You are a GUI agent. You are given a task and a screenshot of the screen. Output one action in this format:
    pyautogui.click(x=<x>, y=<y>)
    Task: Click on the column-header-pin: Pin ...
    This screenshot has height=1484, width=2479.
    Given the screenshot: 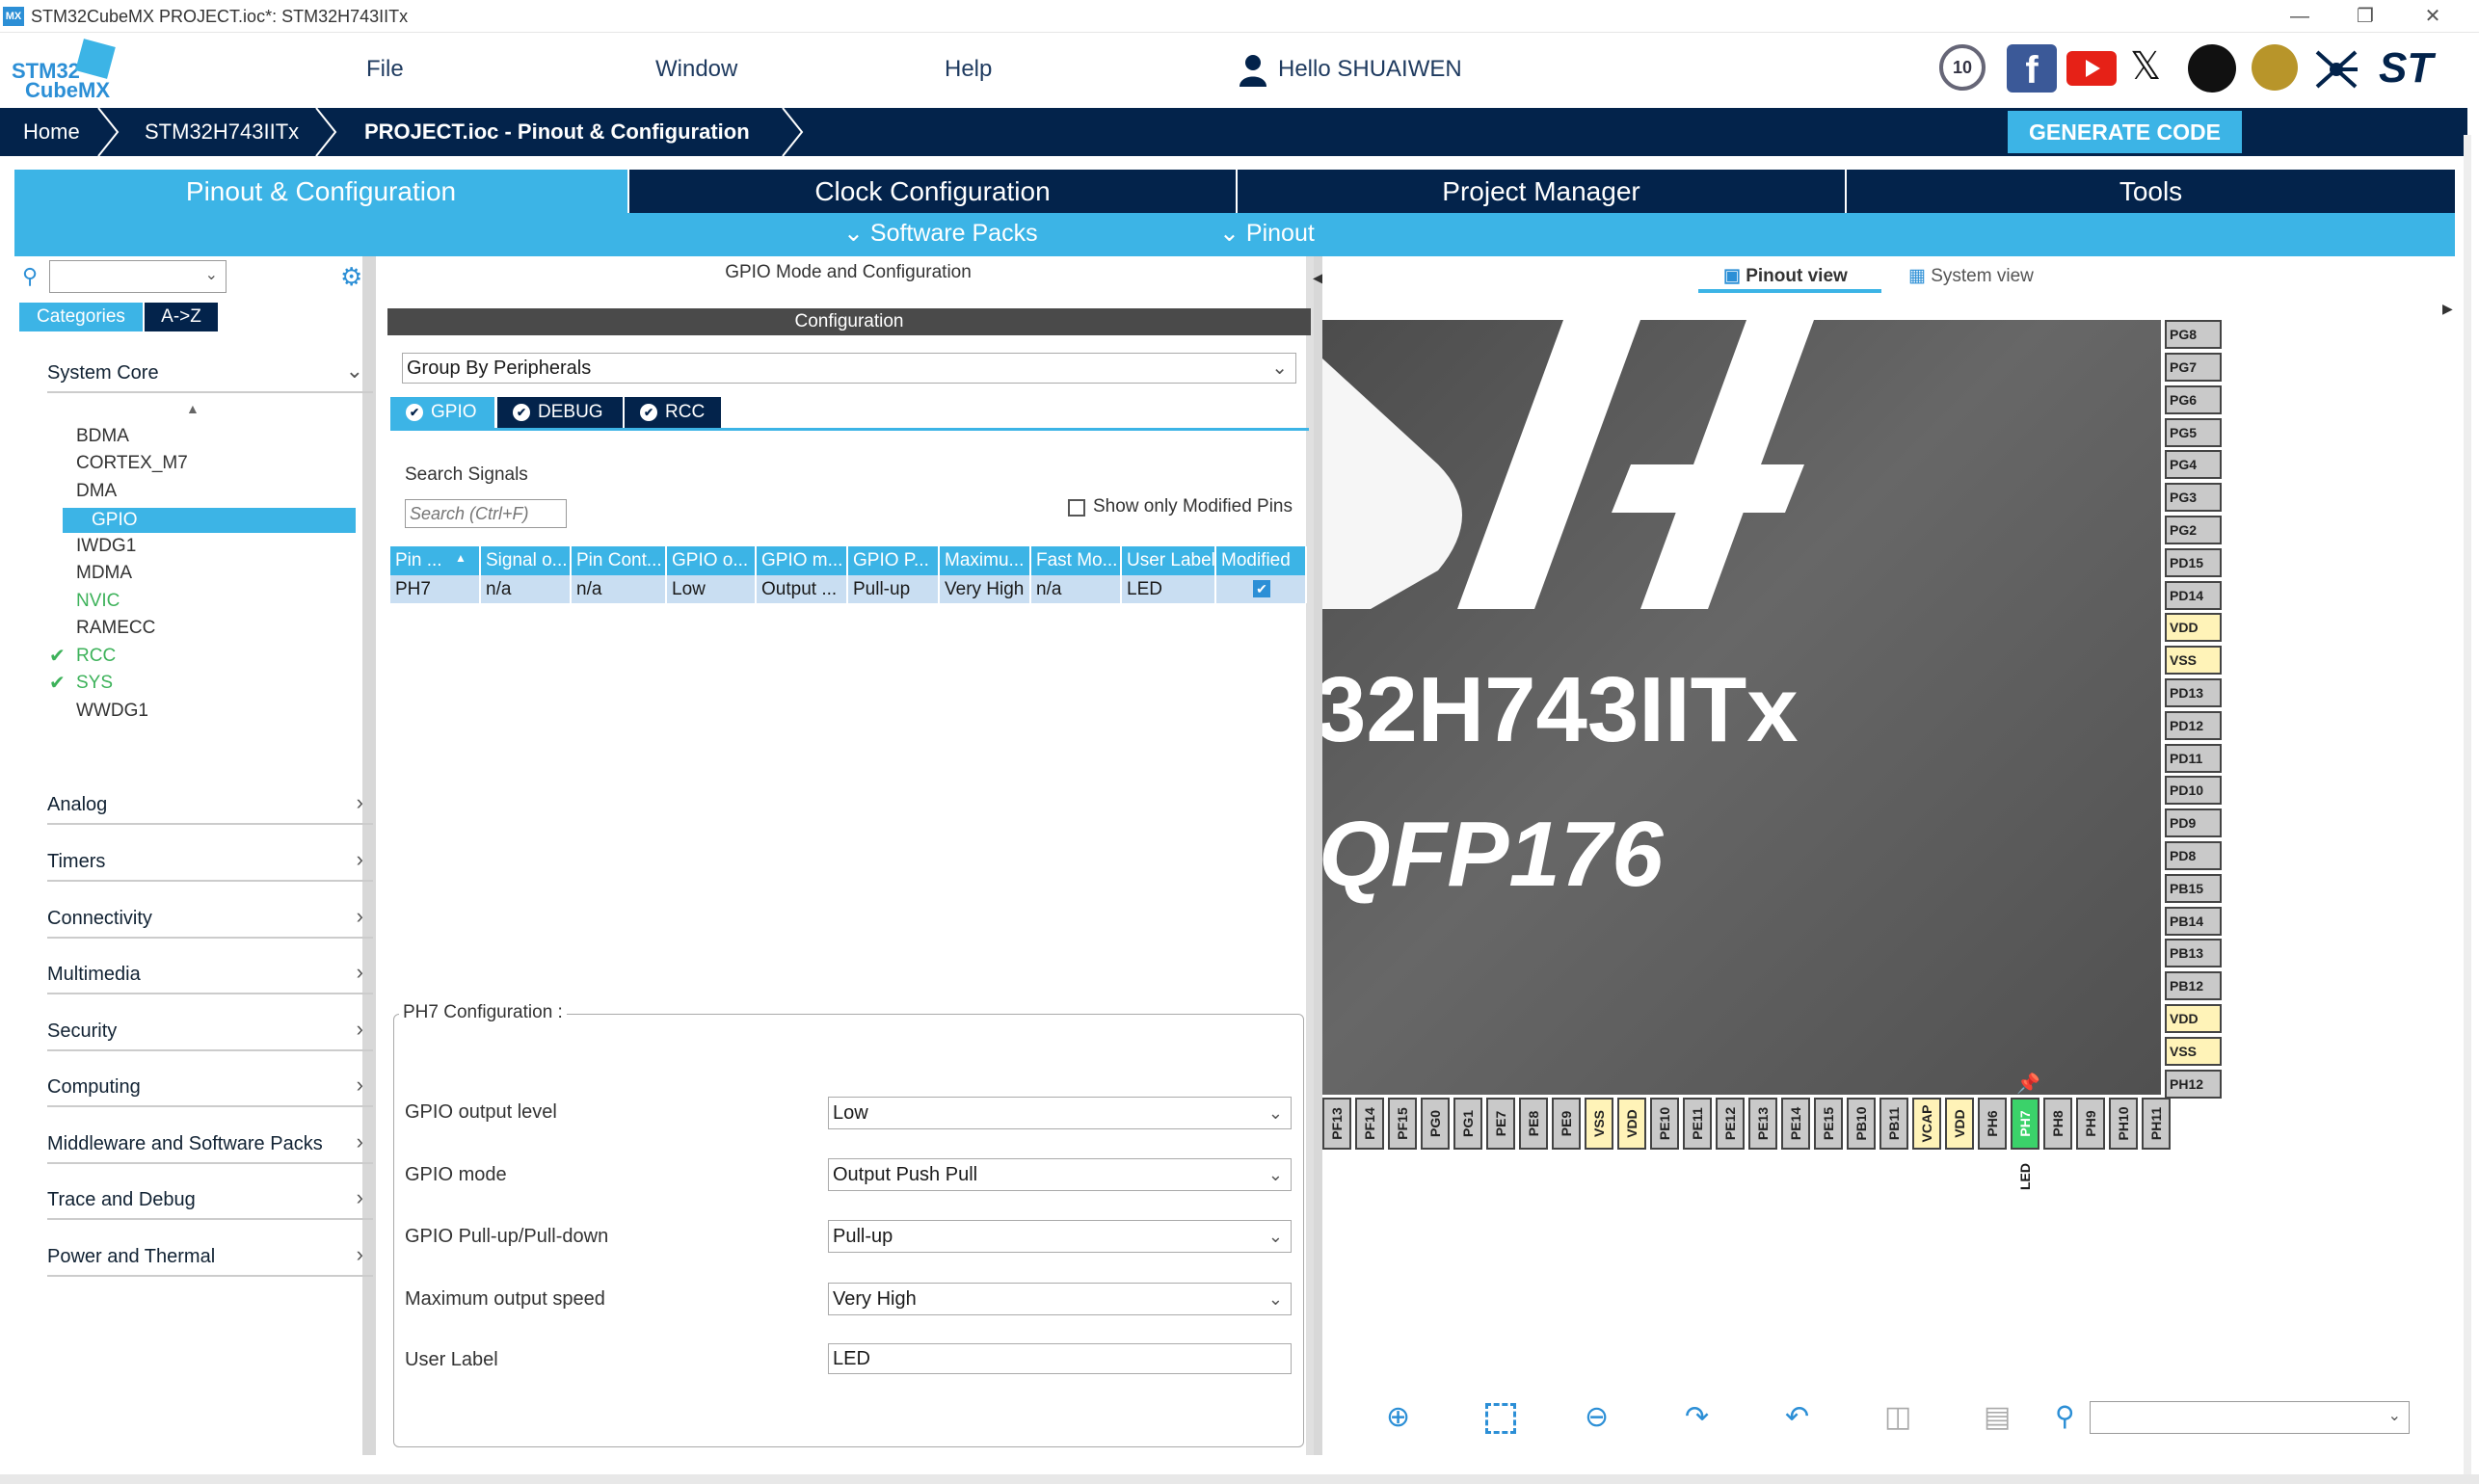 What is the action you would take?
    pyautogui.click(x=436, y=560)
    